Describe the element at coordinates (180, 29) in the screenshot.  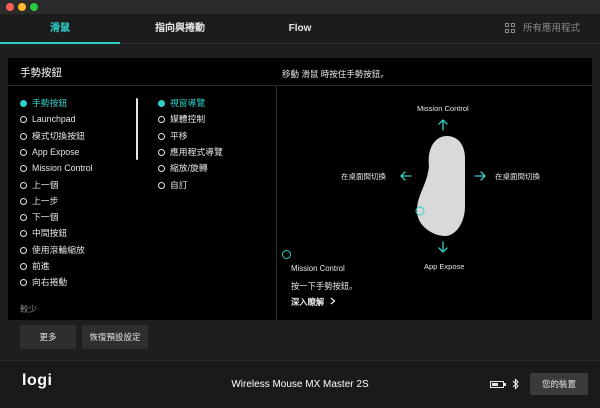
I see `tab-point-scroll: 指向與捲動` at that location.